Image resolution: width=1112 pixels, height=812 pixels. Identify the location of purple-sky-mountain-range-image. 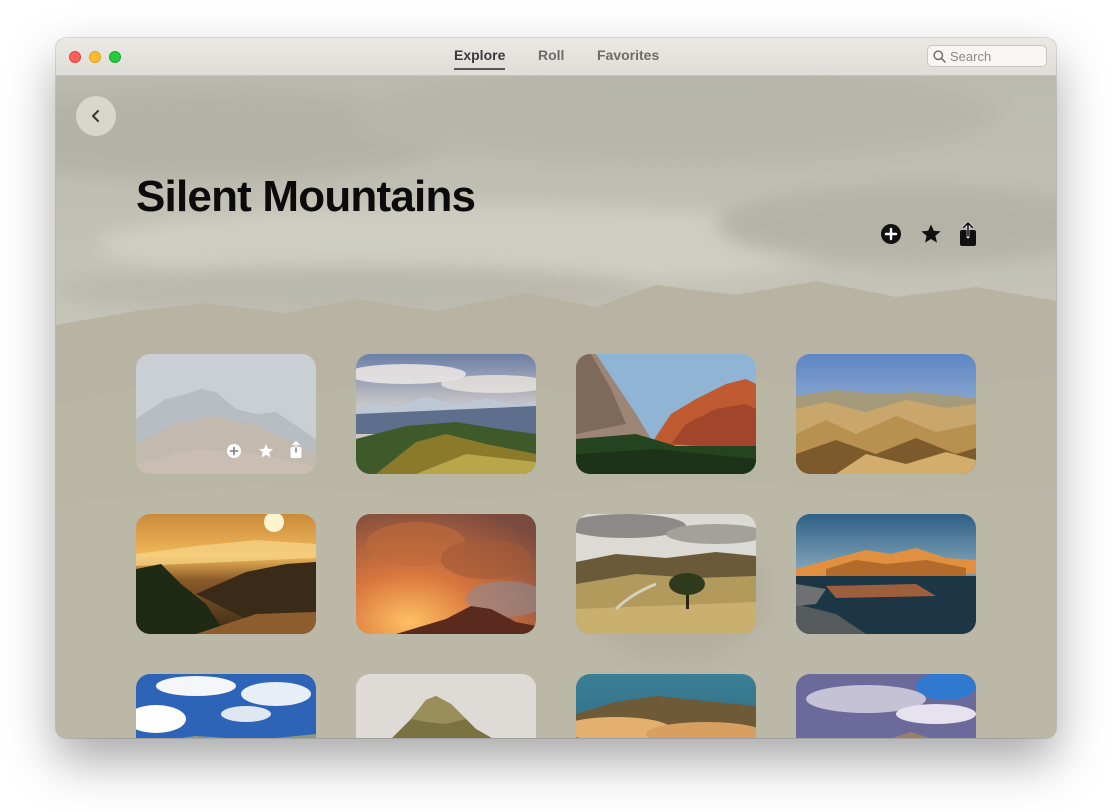
(886, 706).